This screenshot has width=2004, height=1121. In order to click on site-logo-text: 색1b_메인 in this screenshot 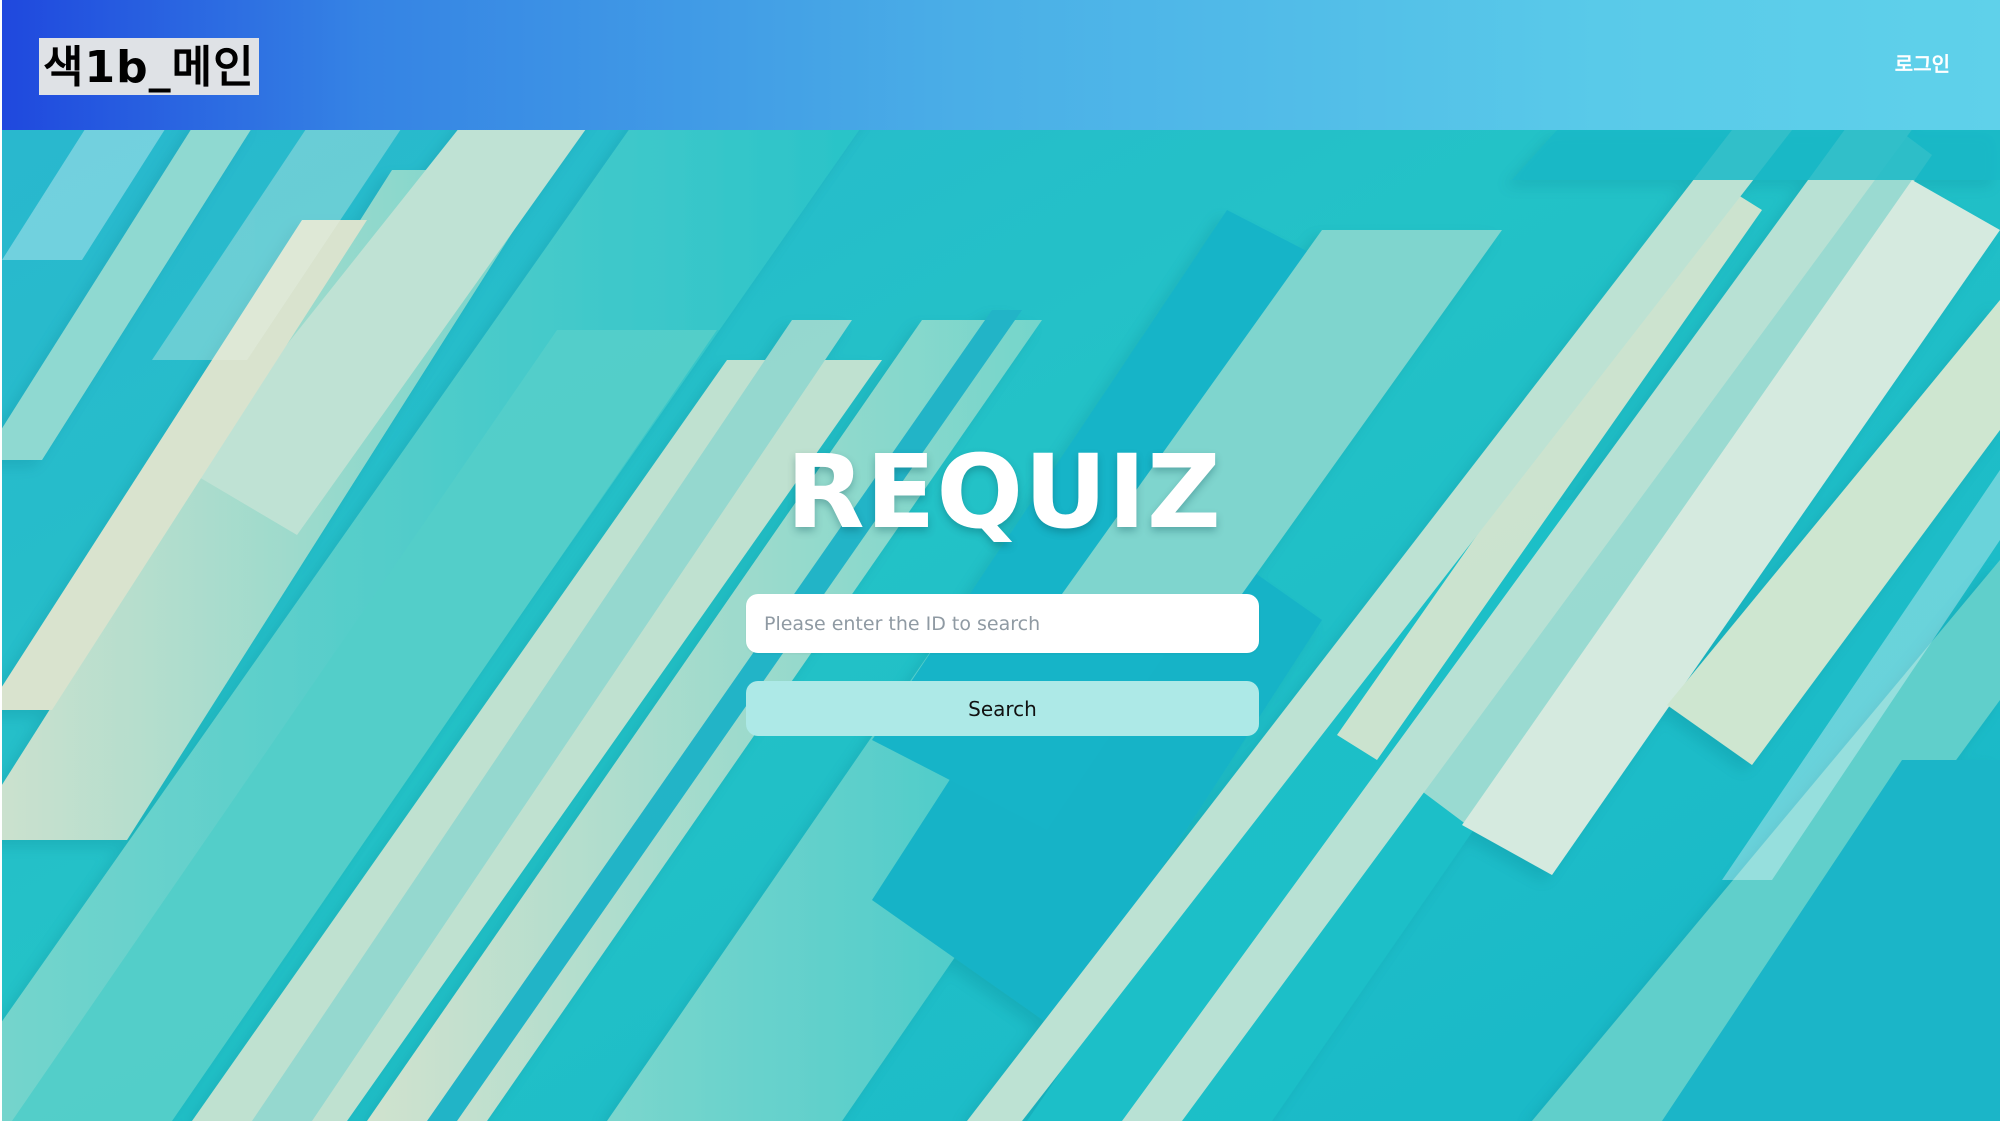, I will do `click(149, 66)`.